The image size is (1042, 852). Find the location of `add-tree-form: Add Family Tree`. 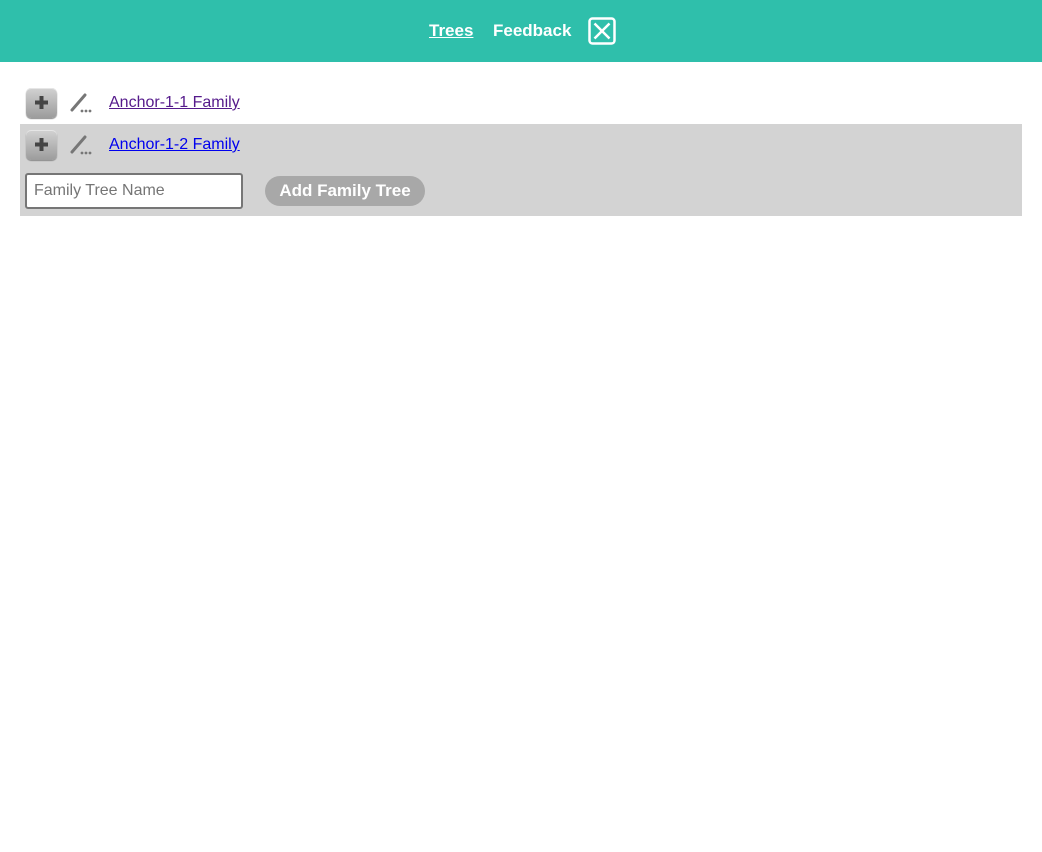

add-tree-form: Add Family Tree is located at coordinates (521, 191).